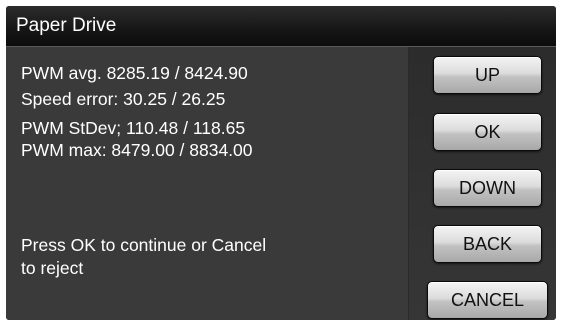 Image resolution: width=566 pixels, height=325 pixels. What do you see at coordinates (134, 73) in the screenshot?
I see `pwm-avg-reading: PWM avg. 8285.19 / 8424.90` at bounding box center [134, 73].